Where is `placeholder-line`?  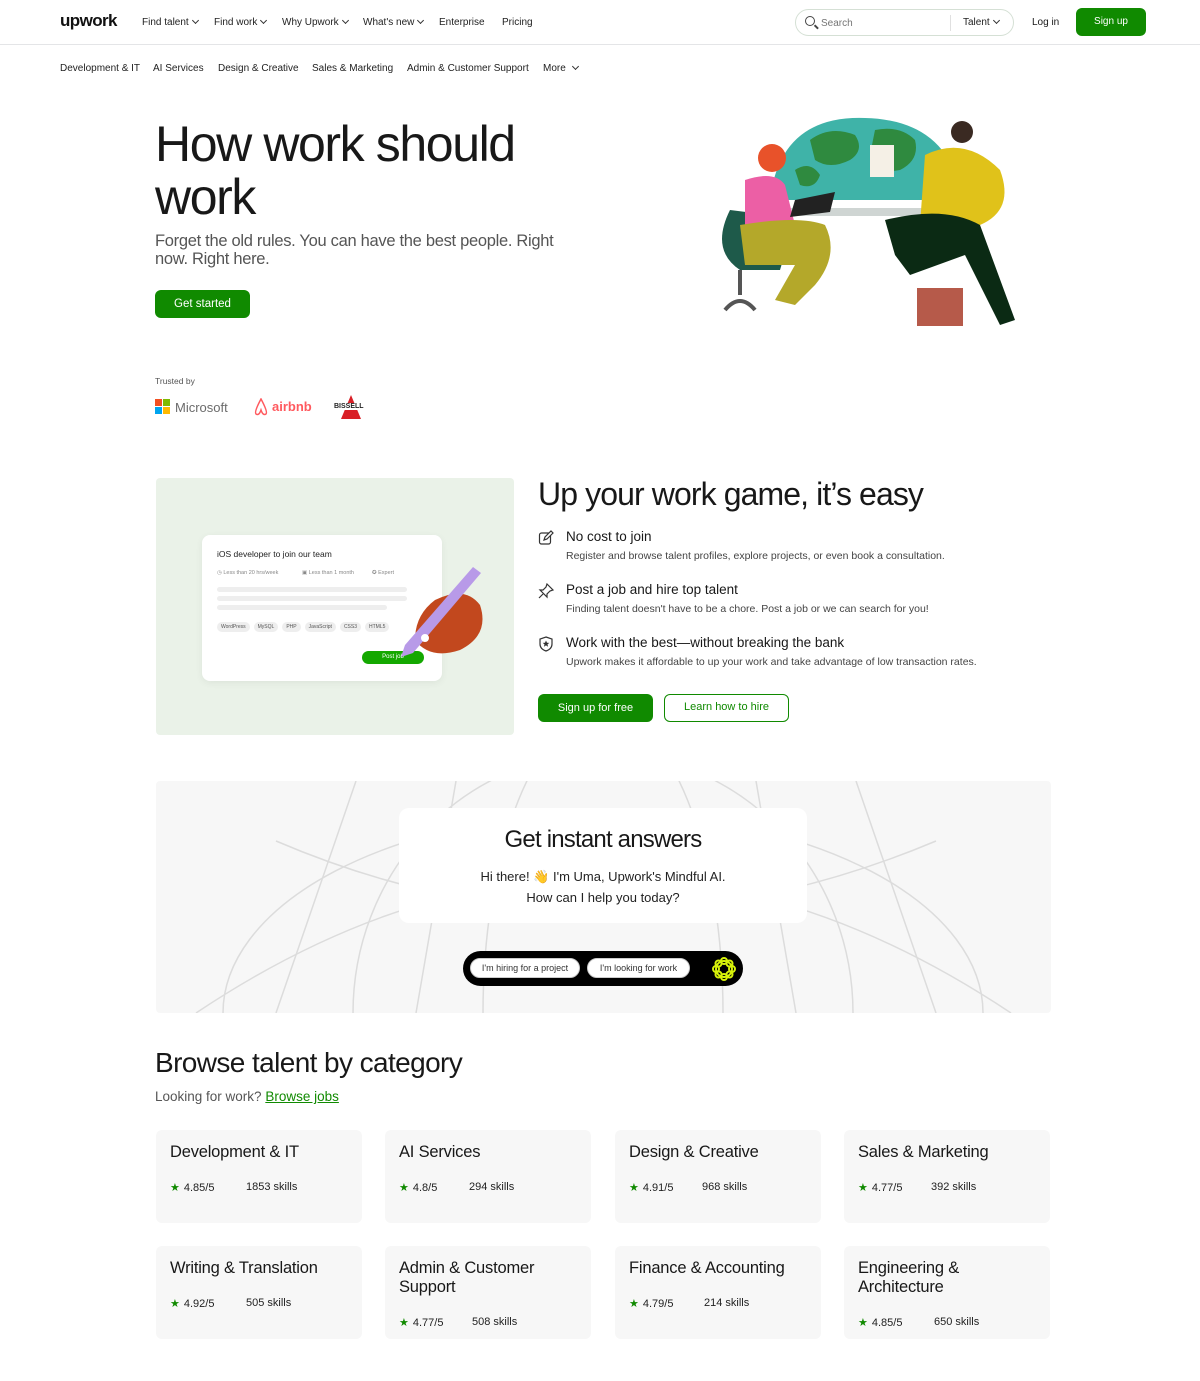
placeholder-line is located at coordinates (312, 589).